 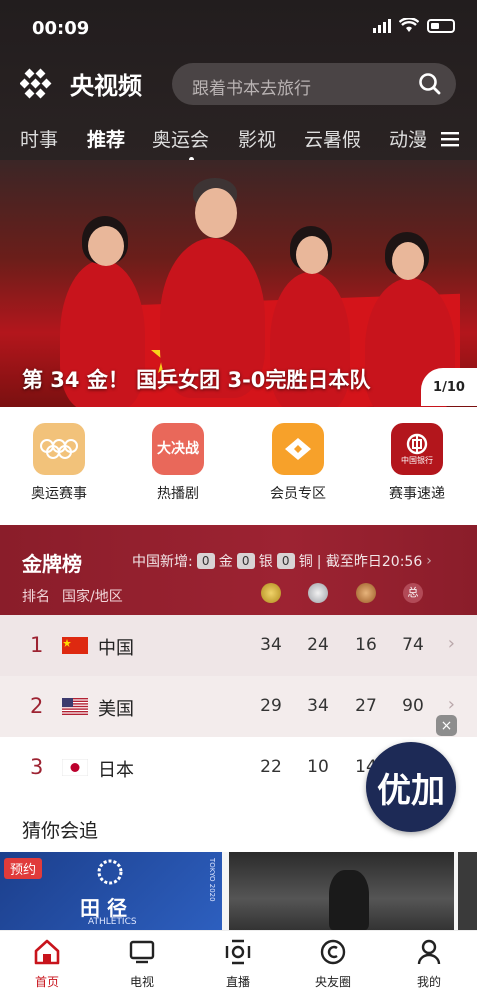 I want to click on quick-olympic-events: 奥运赛事, so click(x=59, y=463).